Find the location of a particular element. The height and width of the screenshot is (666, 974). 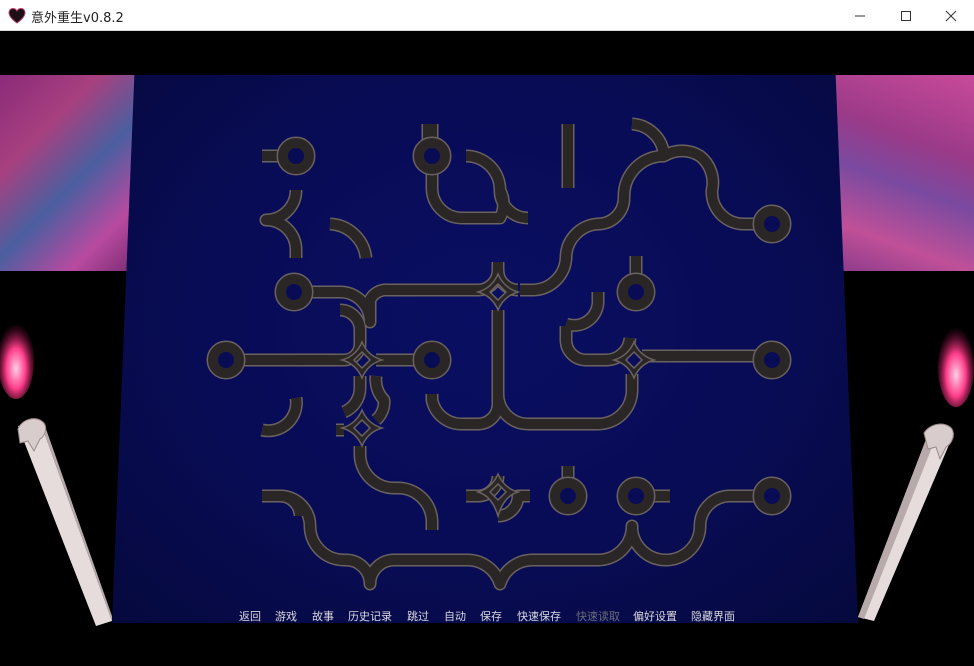

close-icon is located at coordinates (951, 15).